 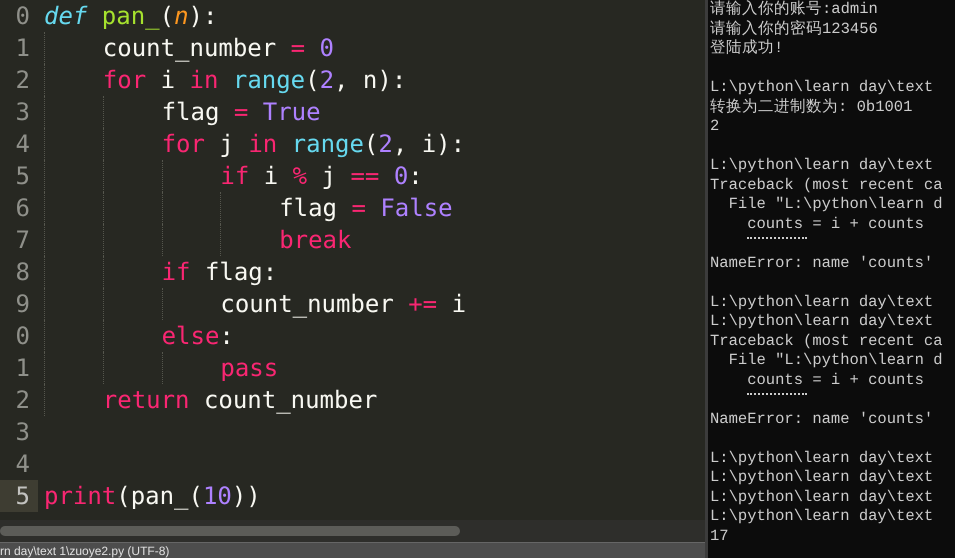 What do you see at coordinates (230, 531) in the screenshot?
I see `scrollbar-thumb` at bounding box center [230, 531].